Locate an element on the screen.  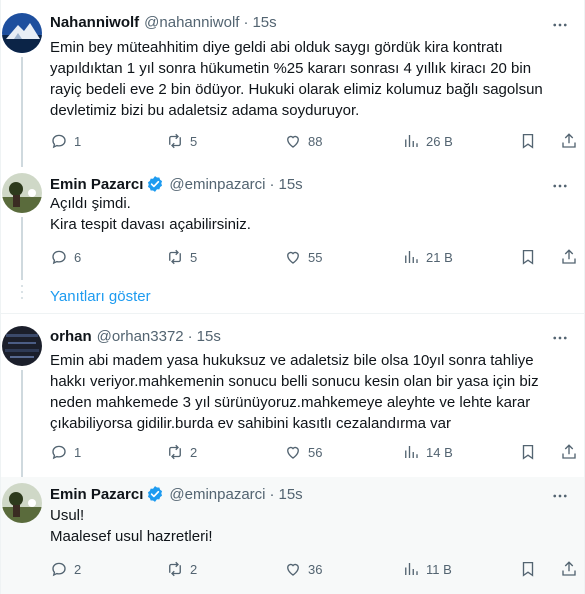
like-button: 55 is located at coordinates (303, 257).